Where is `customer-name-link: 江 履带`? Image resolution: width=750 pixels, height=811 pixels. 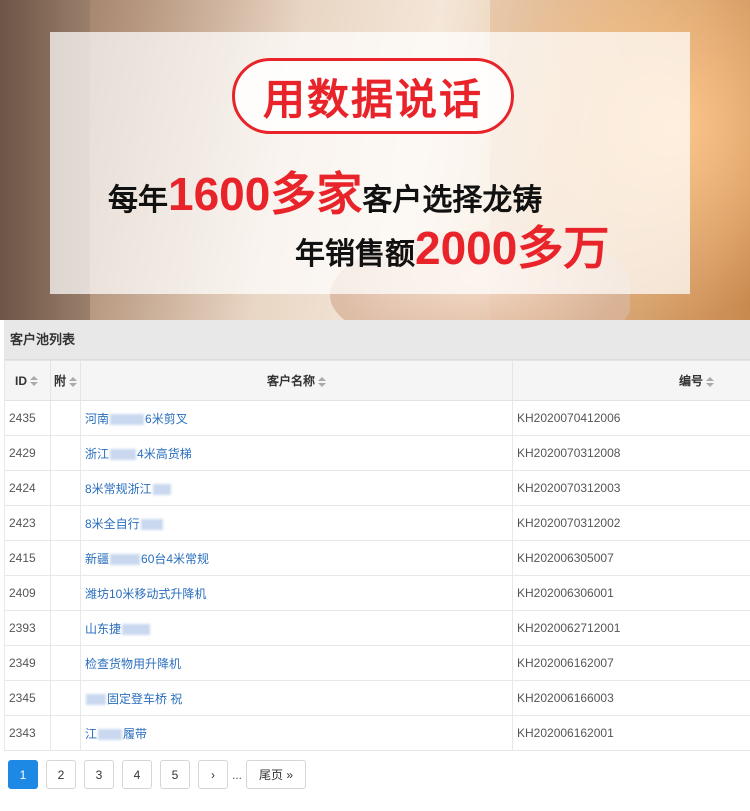 customer-name-link: 江 履带 is located at coordinates (116, 734).